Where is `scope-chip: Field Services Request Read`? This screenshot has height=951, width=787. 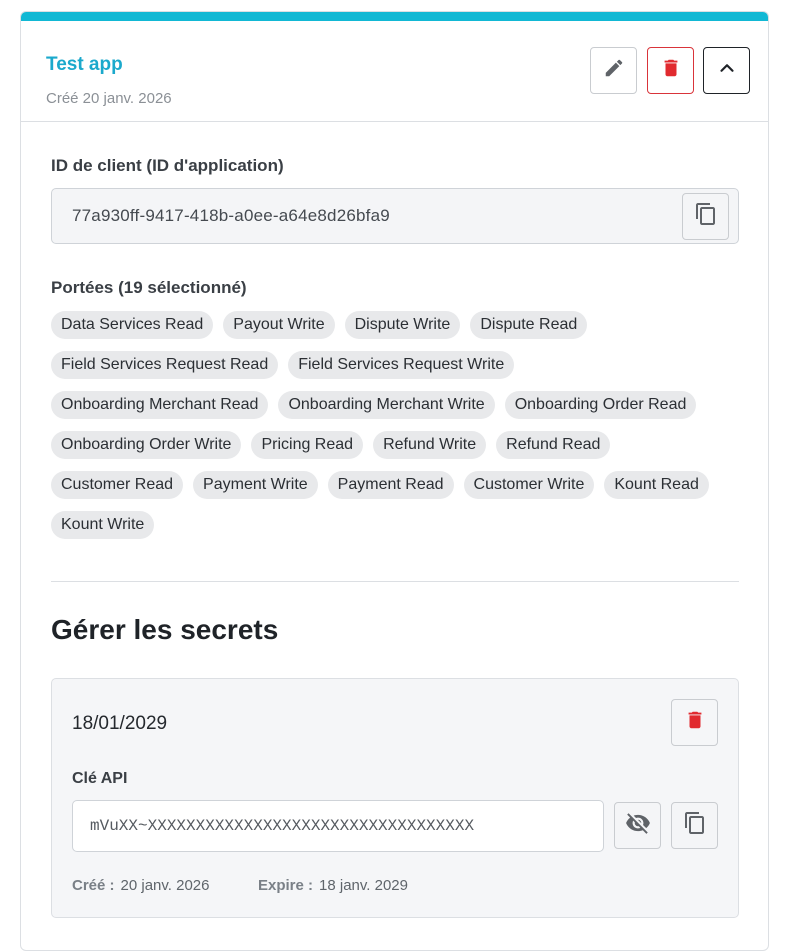
scope-chip: Field Services Request Read is located at coordinates (165, 365).